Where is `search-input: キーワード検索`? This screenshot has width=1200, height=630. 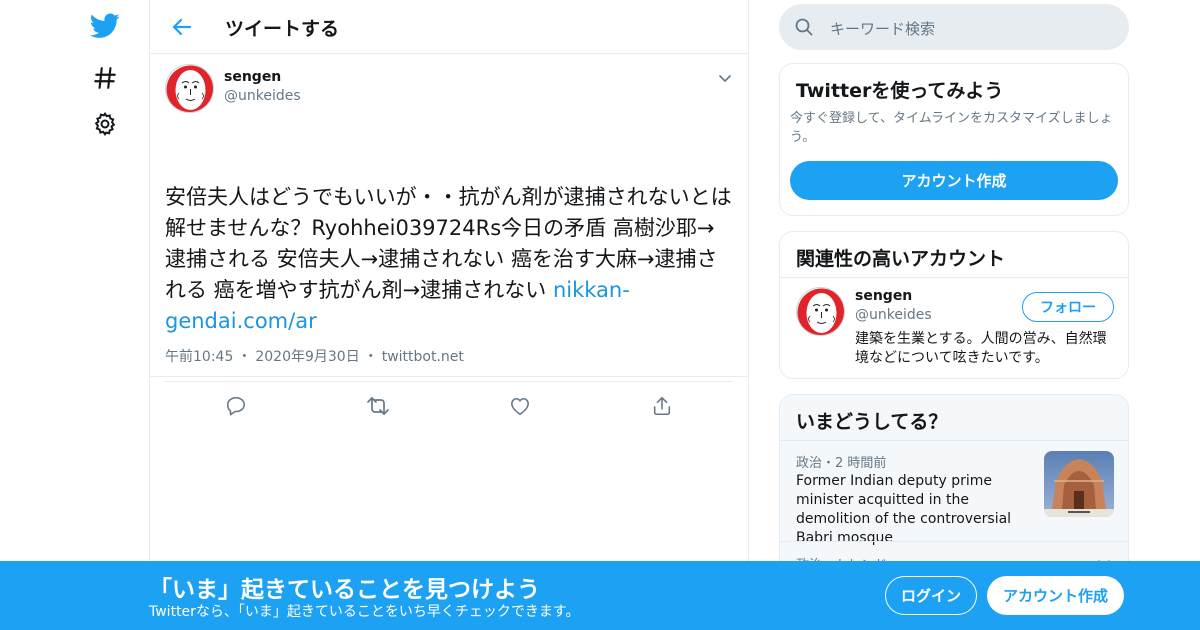 search-input: キーワード検索 is located at coordinates (882, 28).